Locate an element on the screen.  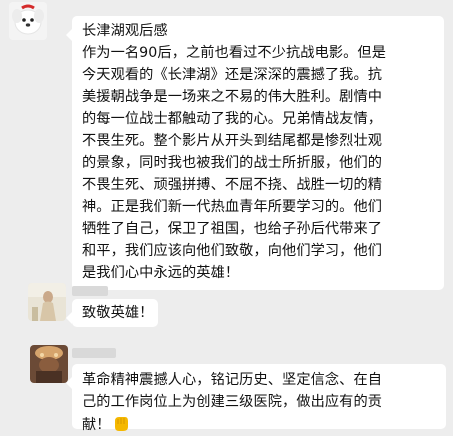
dog-avatar-icon is located at coordinates (28, 21).